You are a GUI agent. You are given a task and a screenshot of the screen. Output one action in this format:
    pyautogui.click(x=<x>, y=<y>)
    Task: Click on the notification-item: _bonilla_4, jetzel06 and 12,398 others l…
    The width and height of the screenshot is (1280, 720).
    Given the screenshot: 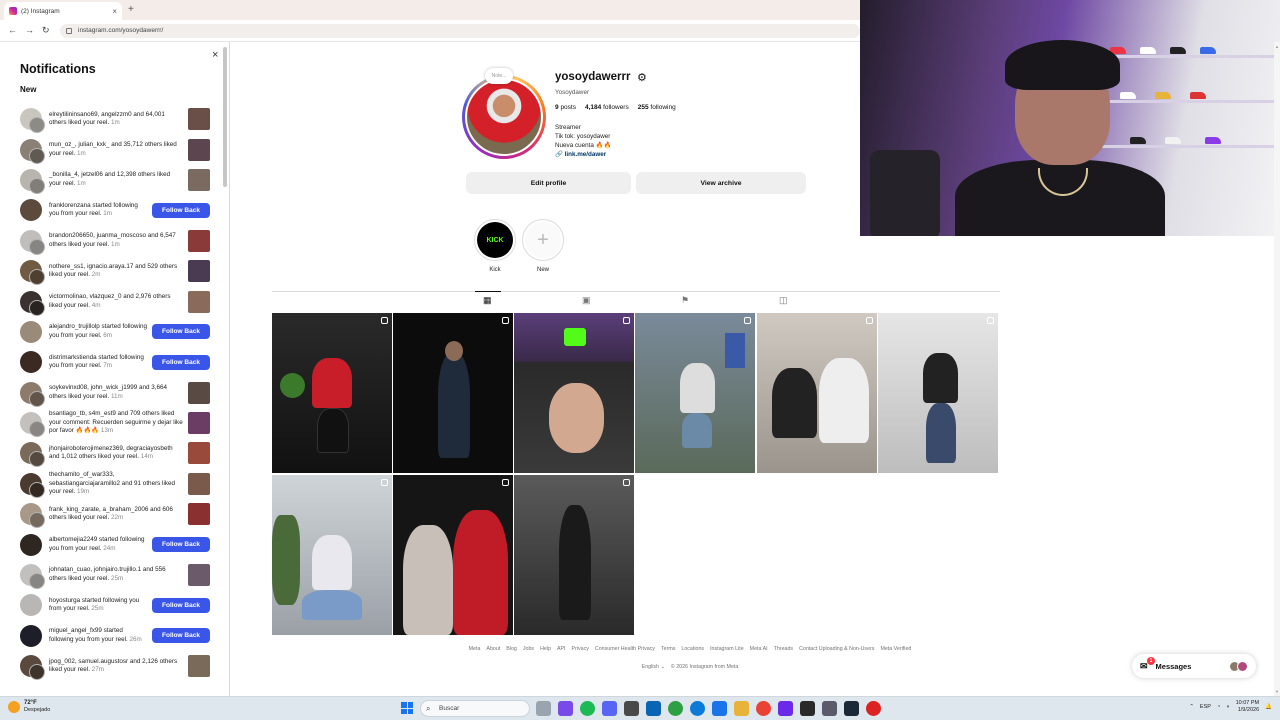 What is the action you would take?
    pyautogui.click(x=115, y=180)
    